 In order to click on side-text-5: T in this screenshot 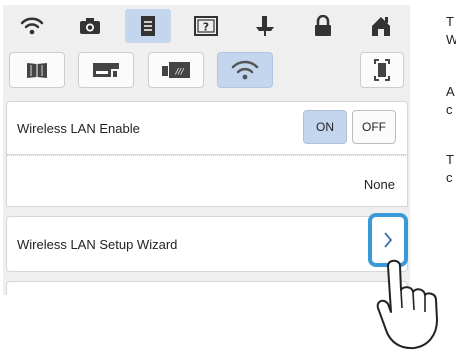, I will do `click(450, 159)`.